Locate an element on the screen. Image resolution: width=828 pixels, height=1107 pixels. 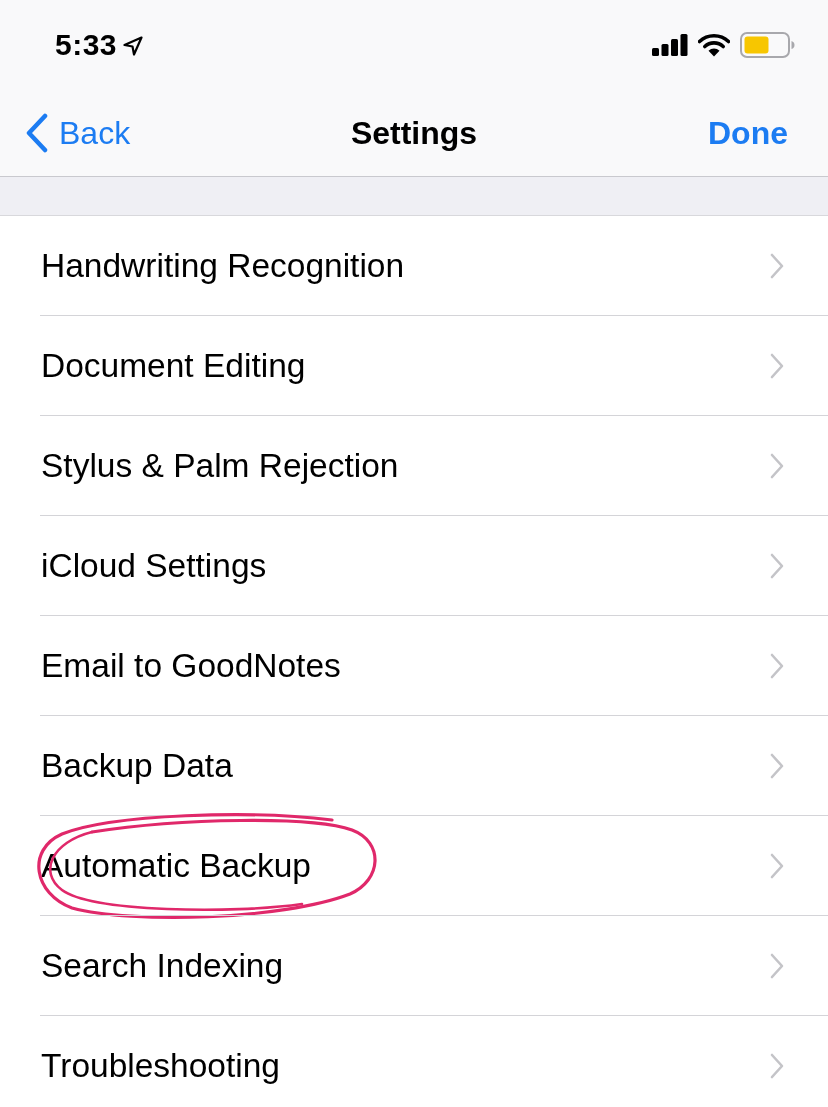
row-label: Handwriting Recognition is located at coordinates (223, 266).